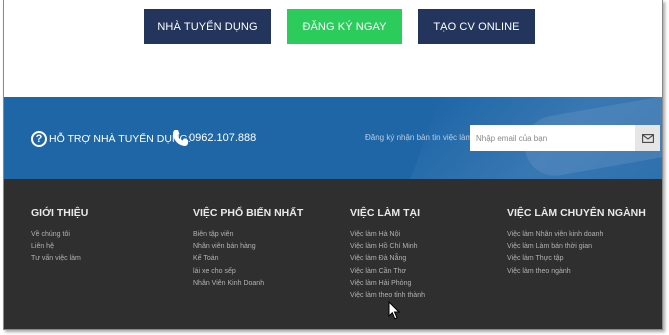 The height and width of the screenshot is (335, 669). Describe the element at coordinates (248, 284) in the screenshot. I see `footer-link: Nhân Viên Kinh Doanh` at that location.